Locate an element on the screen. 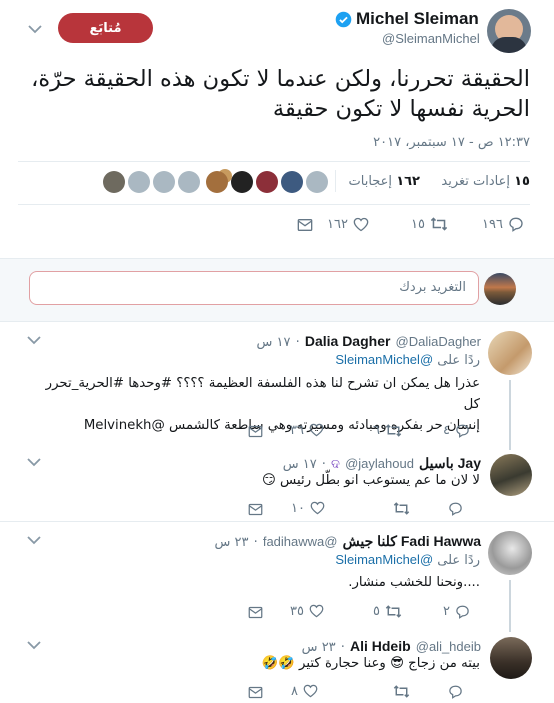 The height and width of the screenshot is (703, 554). verified-badge-icon is located at coordinates (343, 19).